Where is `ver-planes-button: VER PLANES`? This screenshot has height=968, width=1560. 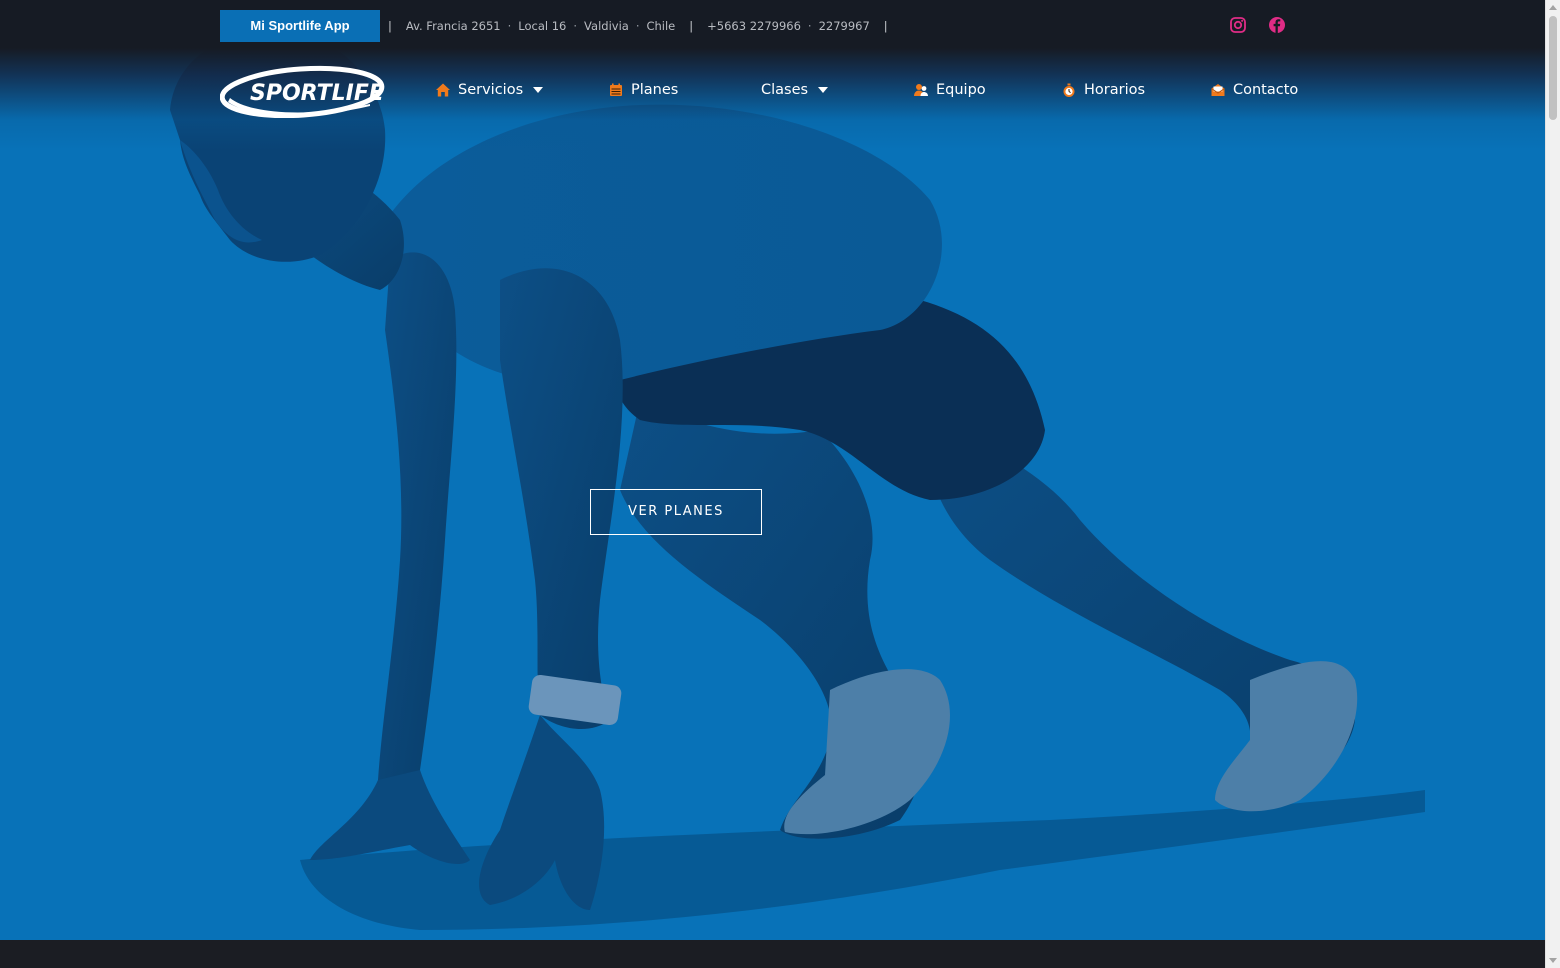
ver-planes-button: VER PLANES is located at coordinates (676, 512).